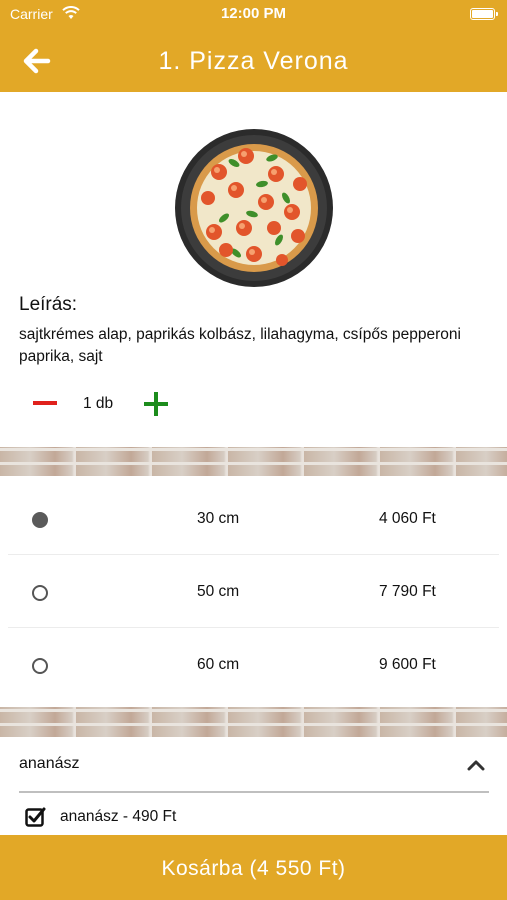 The height and width of the screenshot is (900, 507). Describe the element at coordinates (40, 520) in the screenshot. I see `radio-selected-icon` at that location.